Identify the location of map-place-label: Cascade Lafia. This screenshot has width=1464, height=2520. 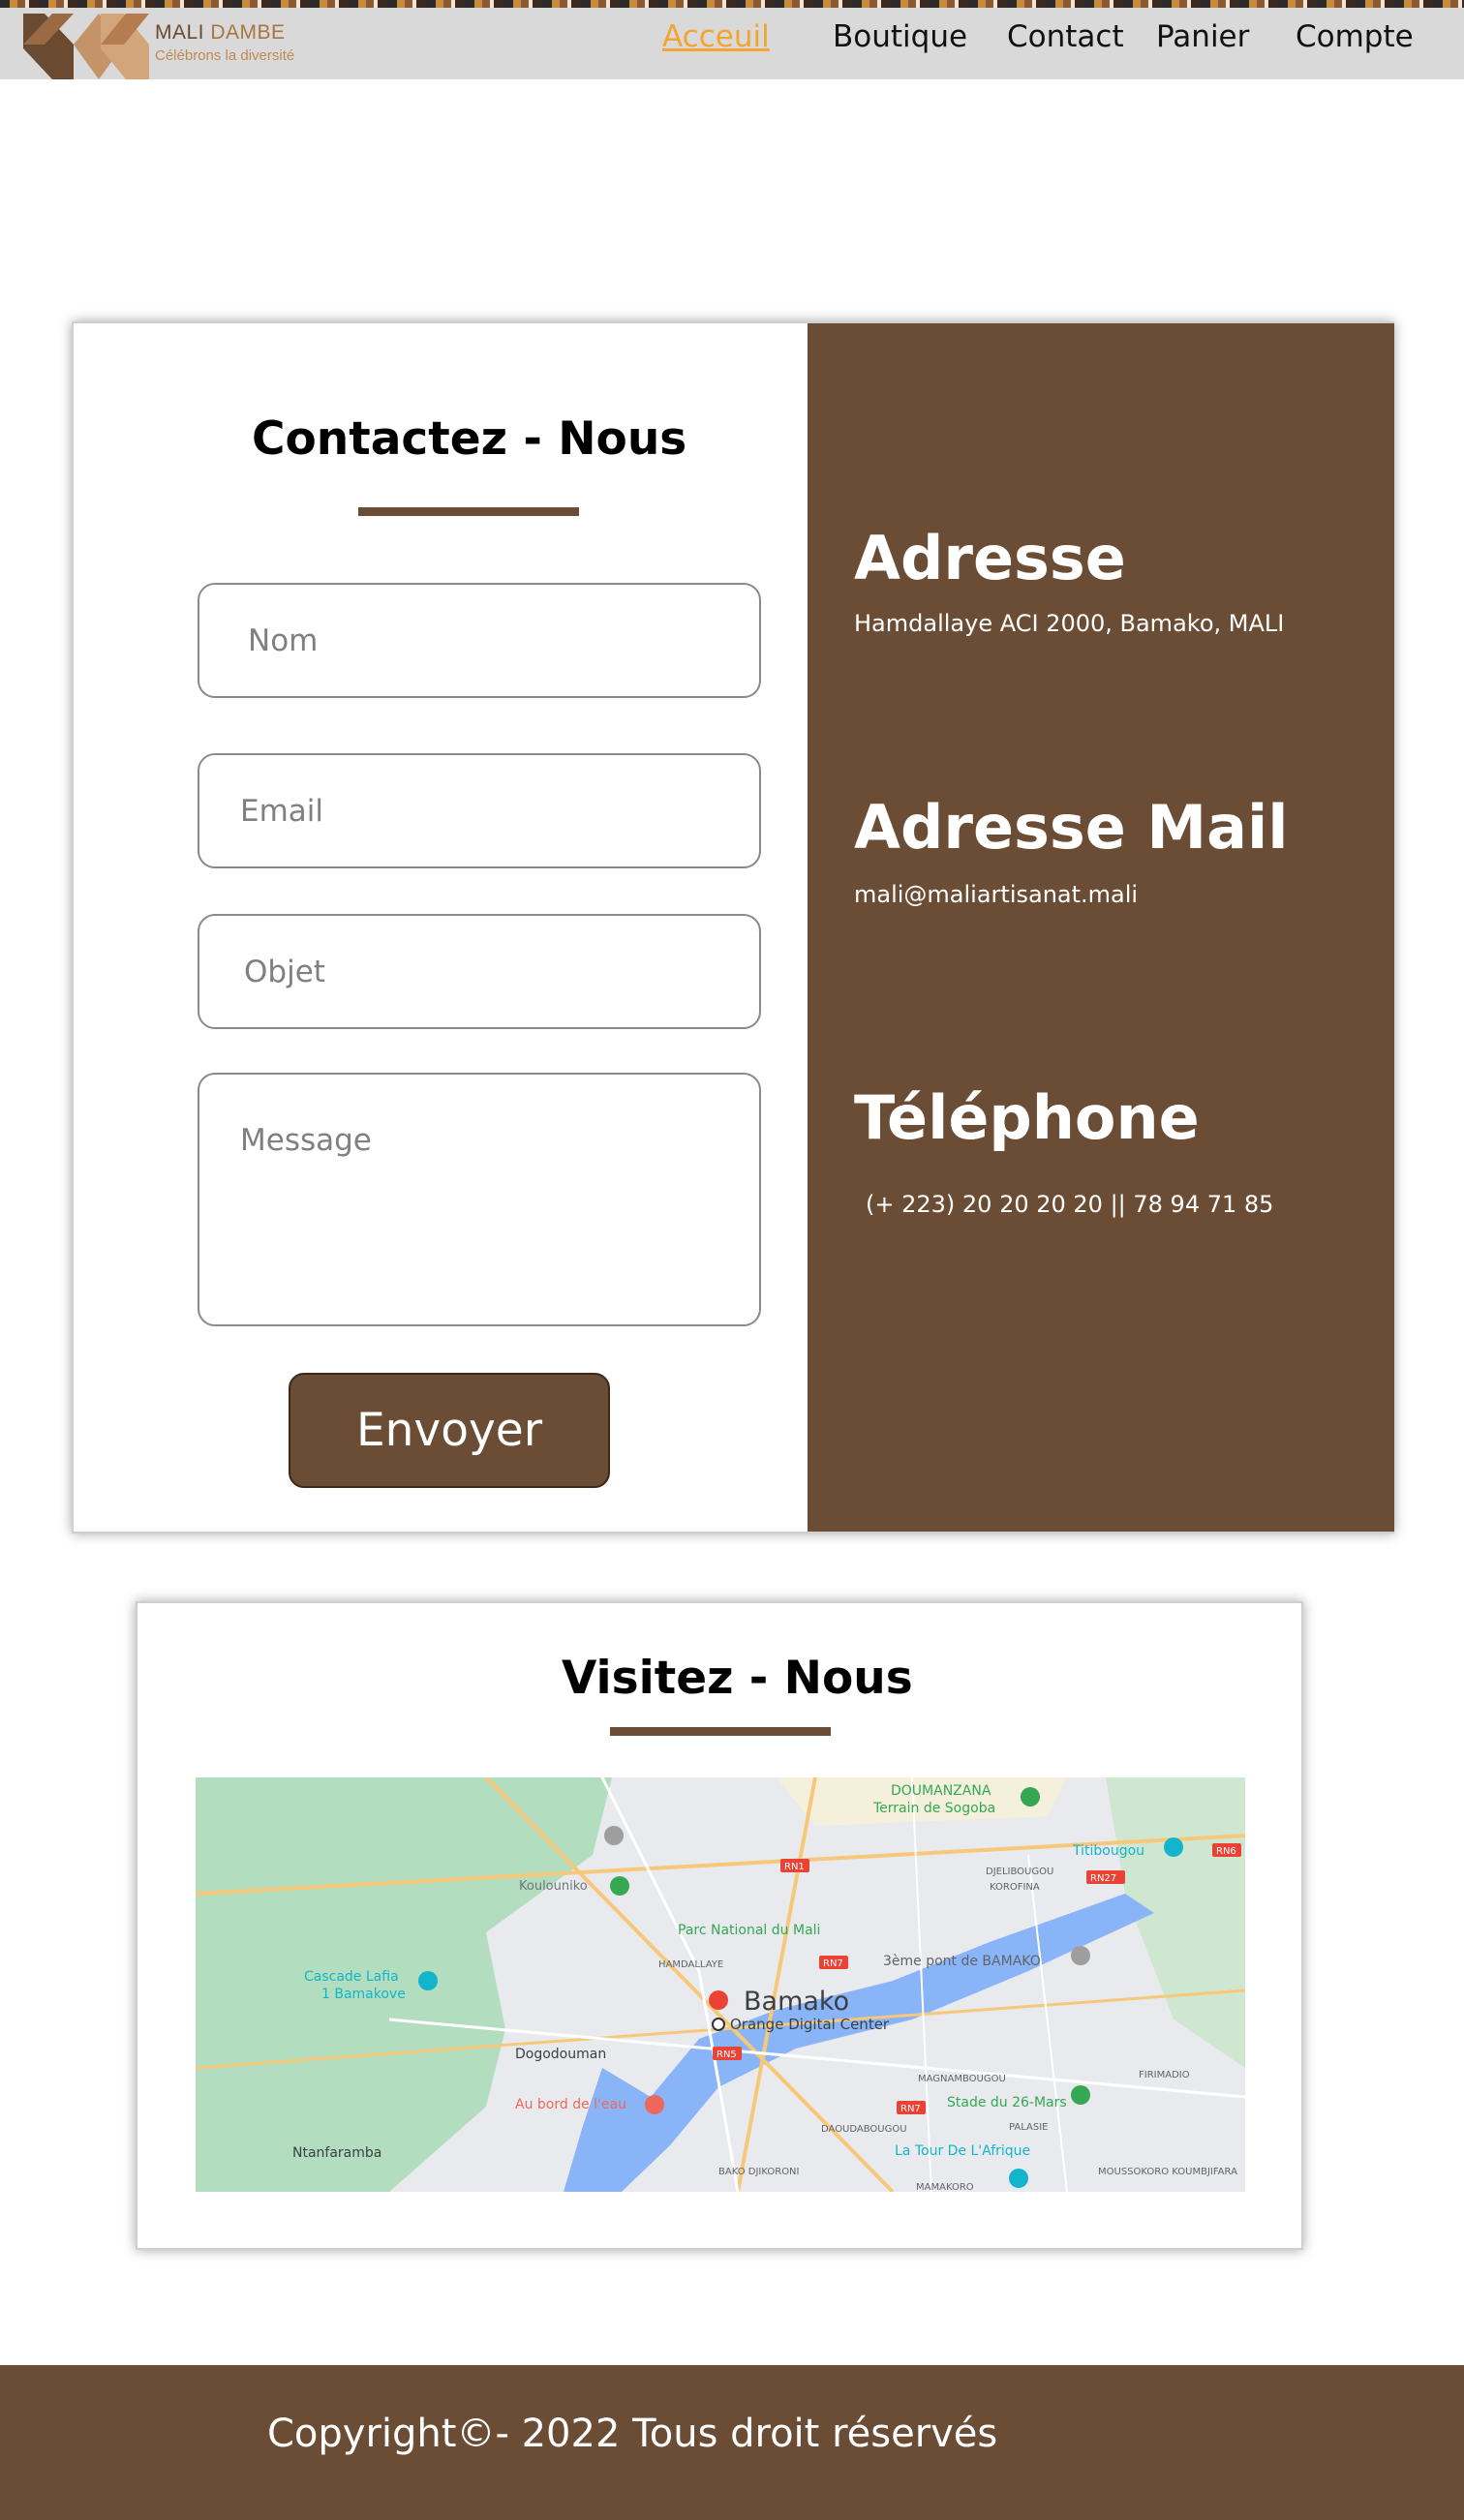
(351, 1977).